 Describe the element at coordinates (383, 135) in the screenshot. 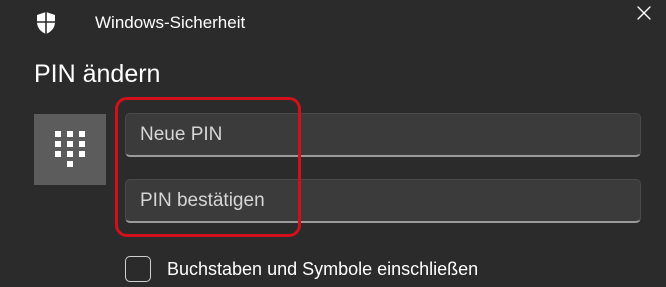

I see `new-pin-input` at that location.